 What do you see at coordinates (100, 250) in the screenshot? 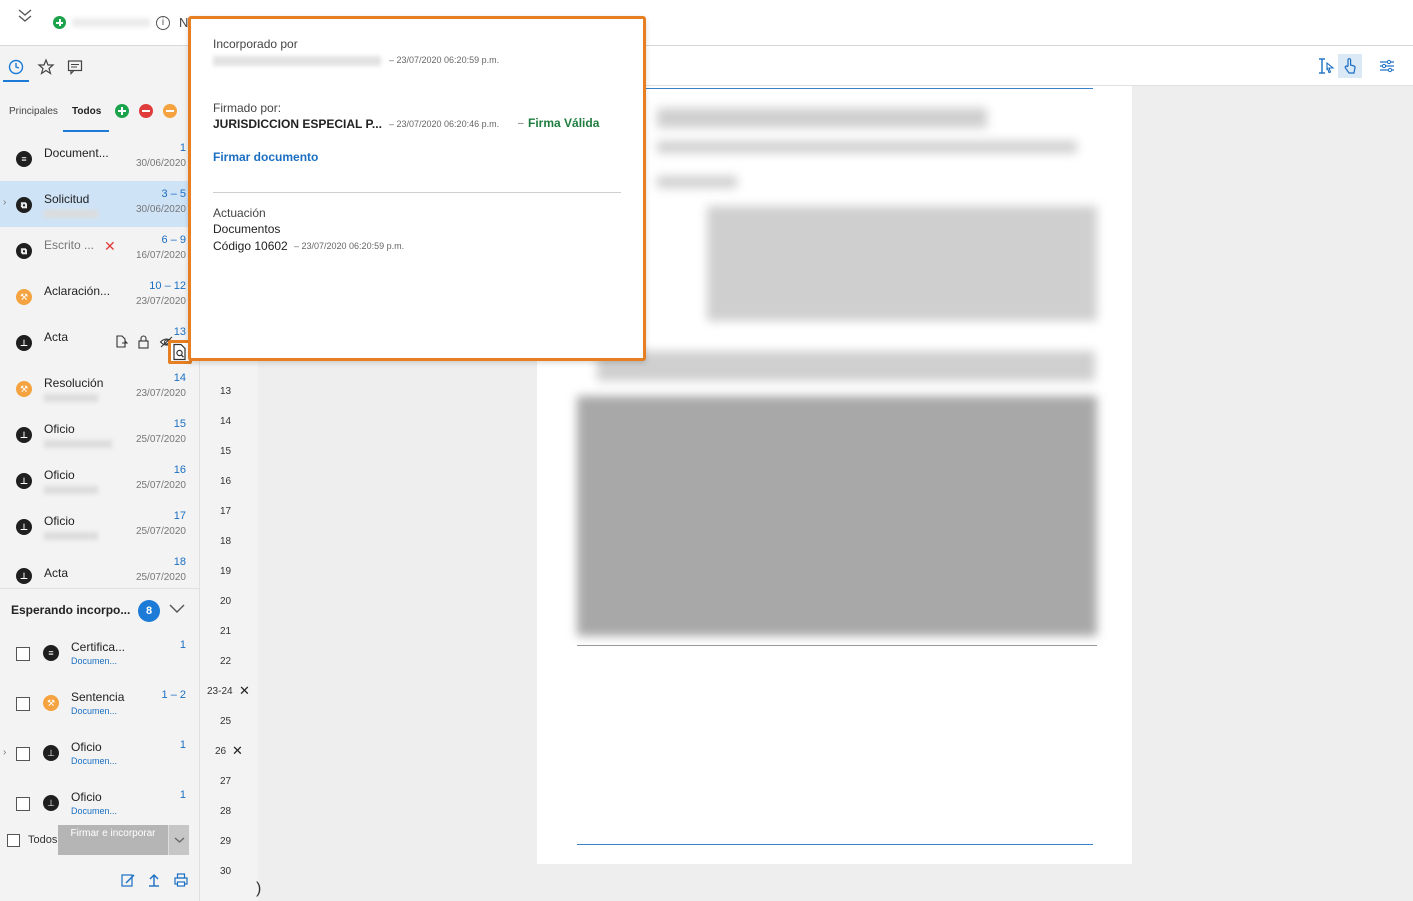
I see `list-item: ⧉ Escrito ... ✕ 6 – 9 16/07/2020` at bounding box center [100, 250].